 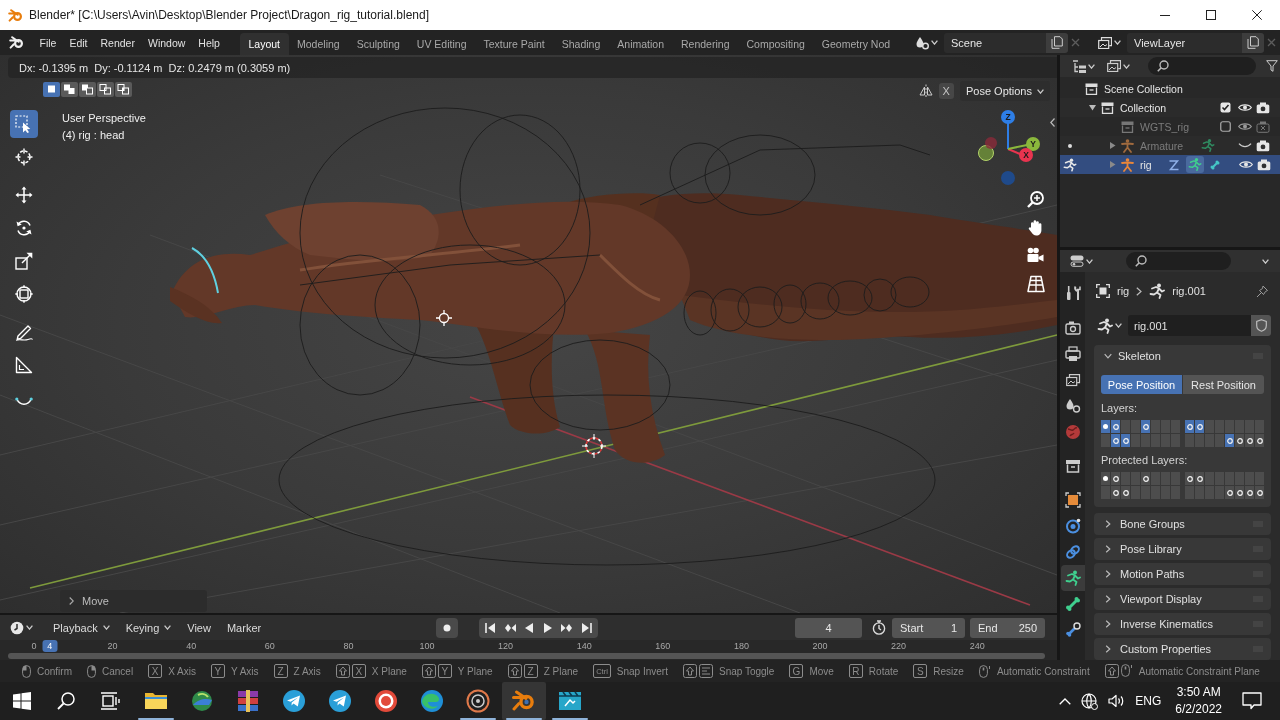 What do you see at coordinates (1092, 107) in the screenshot?
I see `disclosure-arrow-icon` at bounding box center [1092, 107].